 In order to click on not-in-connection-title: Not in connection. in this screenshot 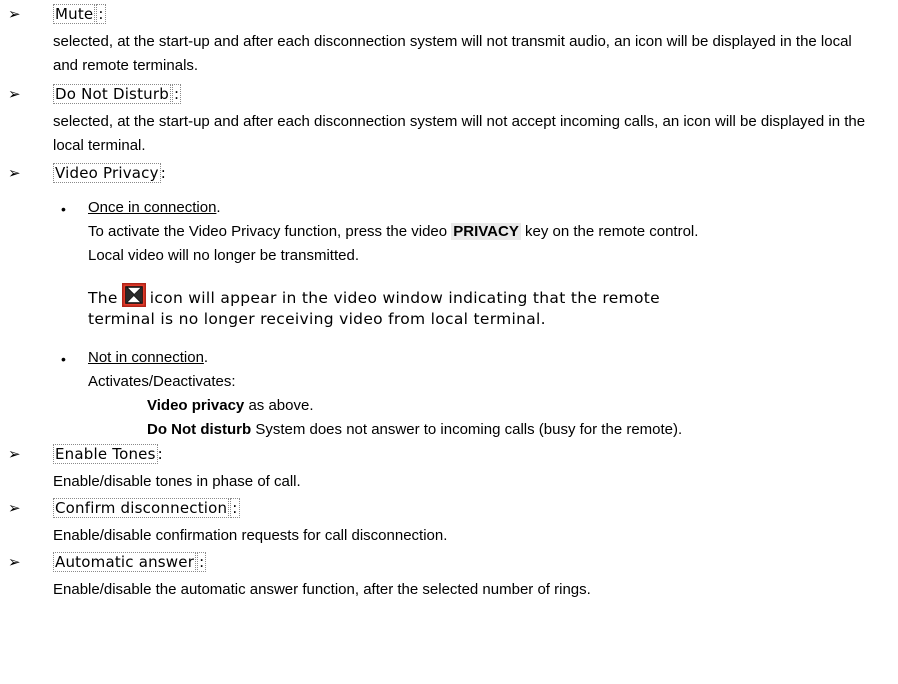, I will do `click(148, 357)`.